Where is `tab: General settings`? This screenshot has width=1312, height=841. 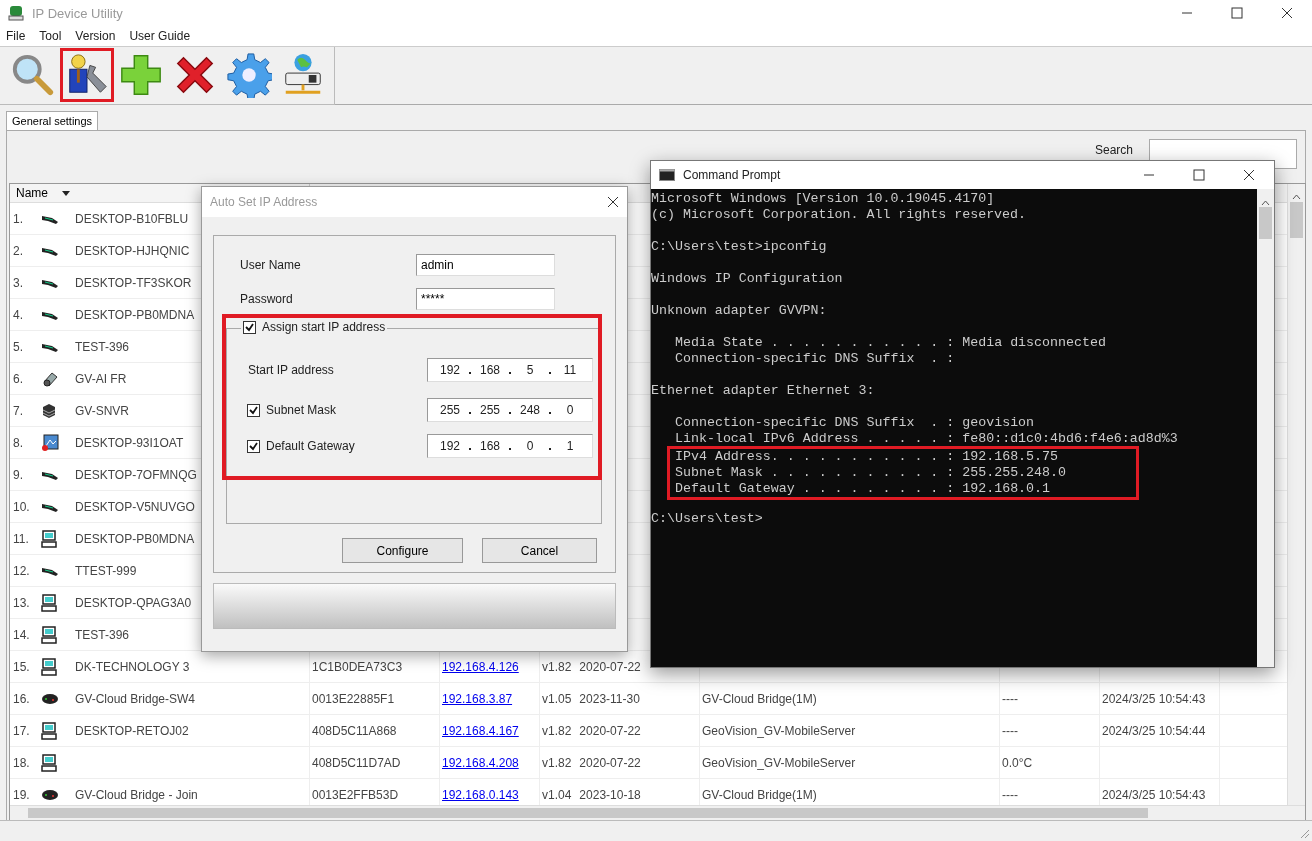
tab: General settings is located at coordinates (52, 120).